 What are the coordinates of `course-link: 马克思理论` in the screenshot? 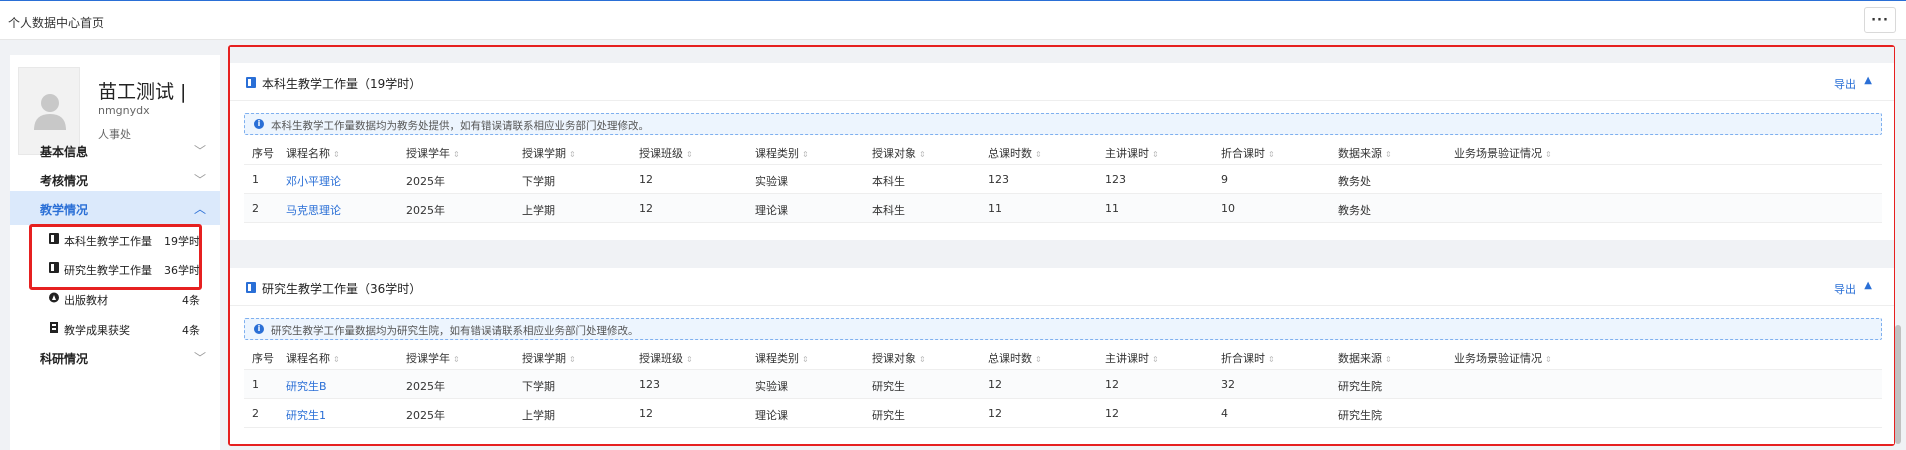 It's located at (313, 210).